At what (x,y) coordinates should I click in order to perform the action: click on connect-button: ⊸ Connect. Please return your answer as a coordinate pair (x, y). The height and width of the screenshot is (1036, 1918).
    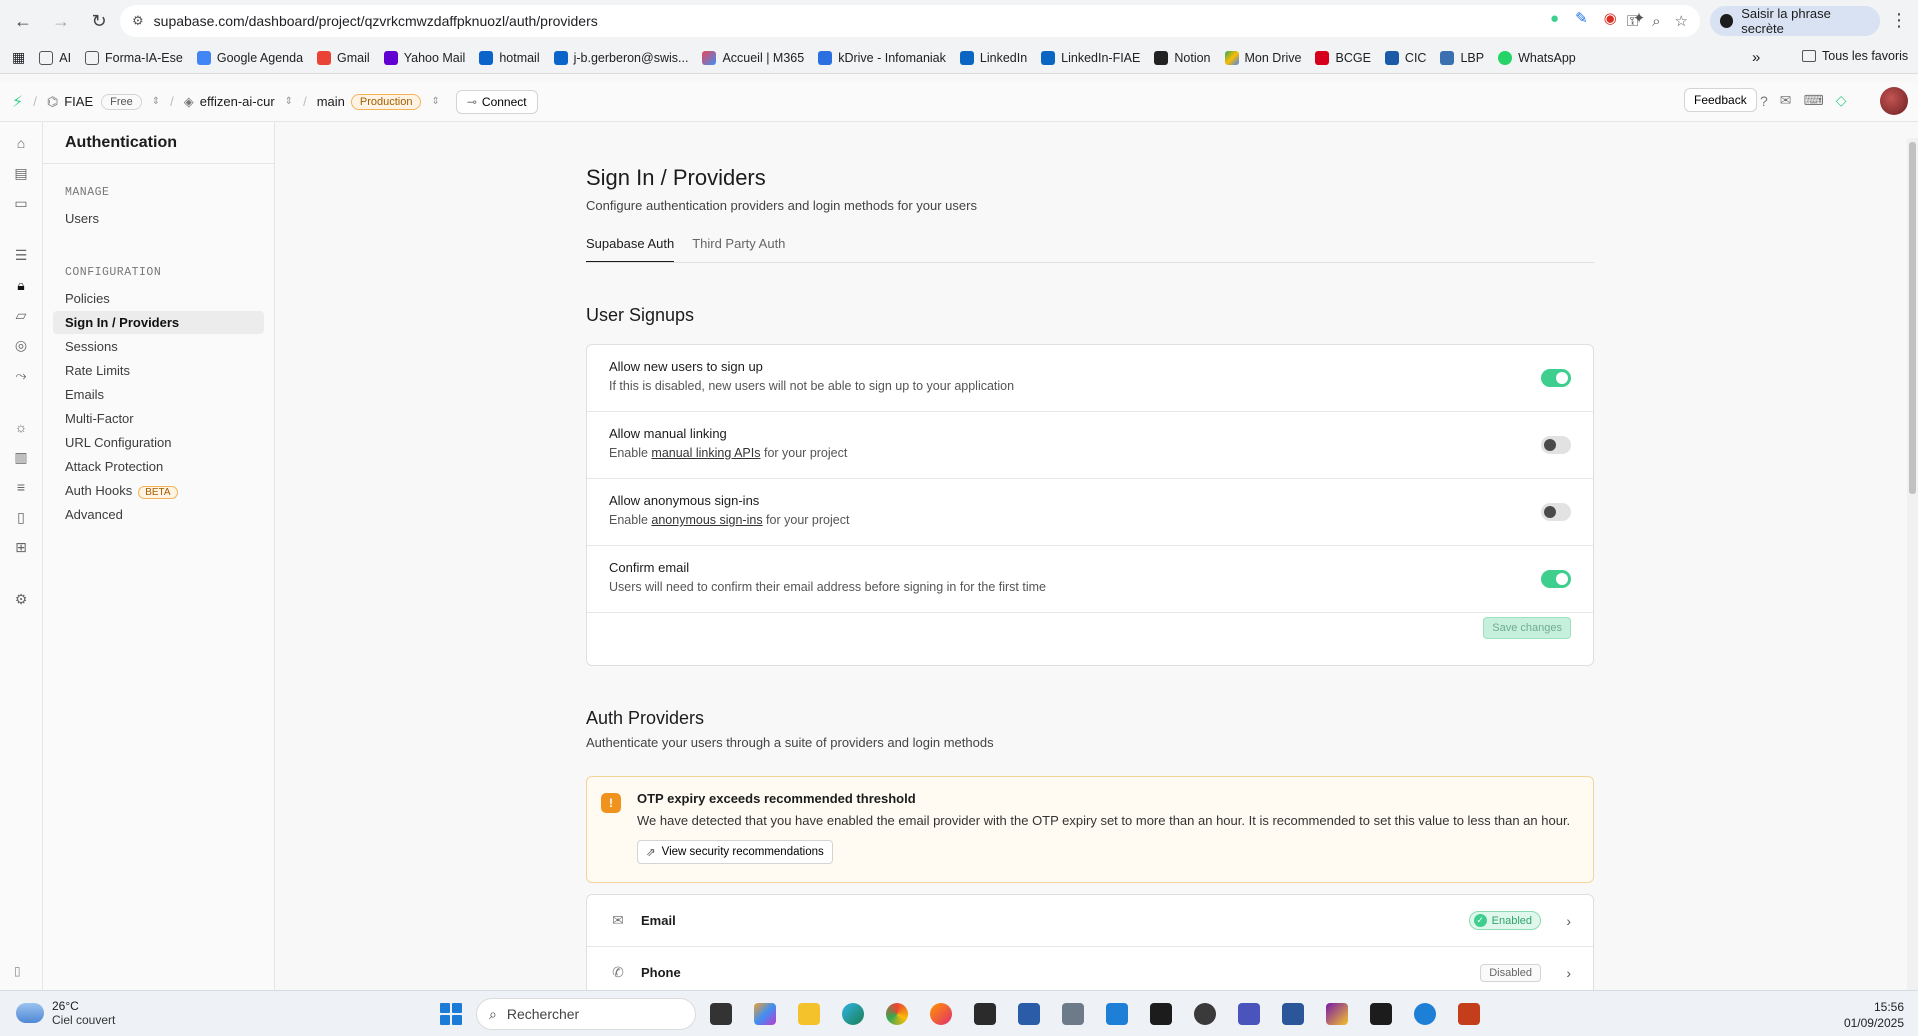
    Looking at the image, I should click on (496, 101).